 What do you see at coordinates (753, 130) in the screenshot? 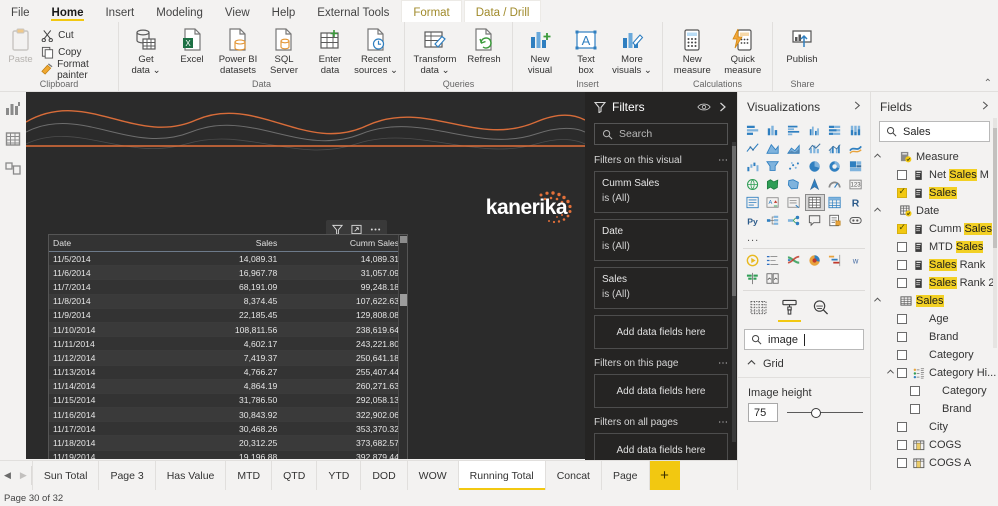
I see `stacked-bar-chart-icon` at bounding box center [753, 130].